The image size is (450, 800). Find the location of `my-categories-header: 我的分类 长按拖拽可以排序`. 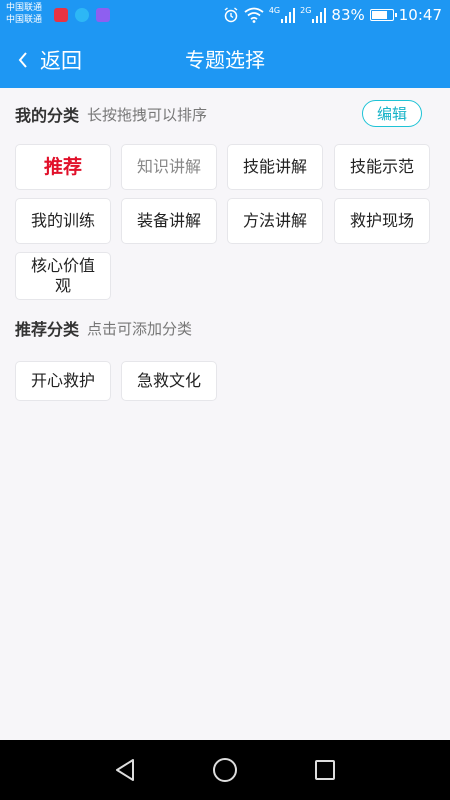

my-categories-header: 我的分类 长按拖拽可以排序 is located at coordinates (111, 114).